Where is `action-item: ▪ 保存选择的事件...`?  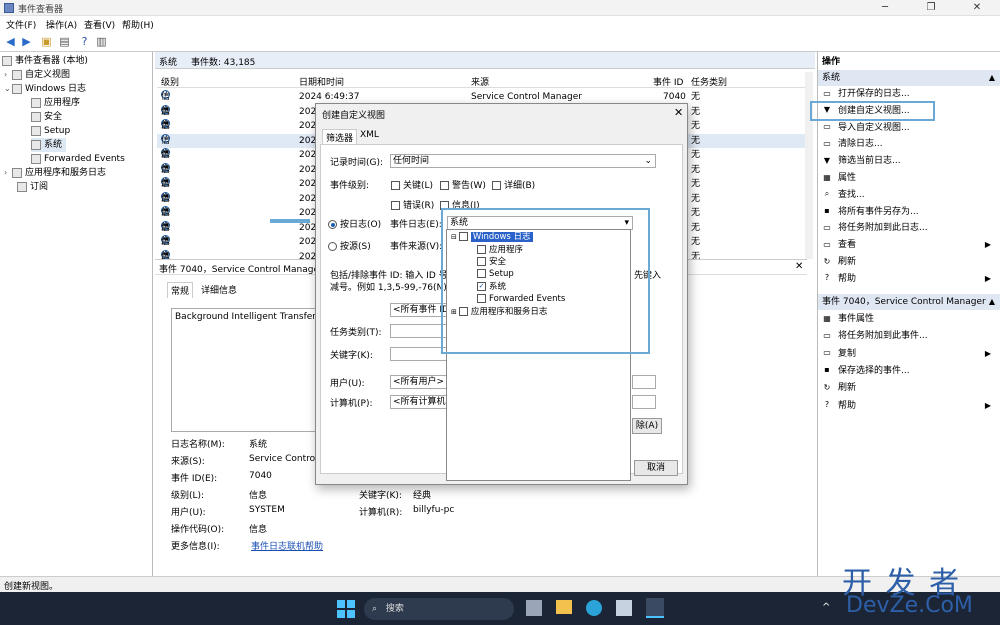 action-item: ▪ 保存选择的事件... is located at coordinates (909, 371).